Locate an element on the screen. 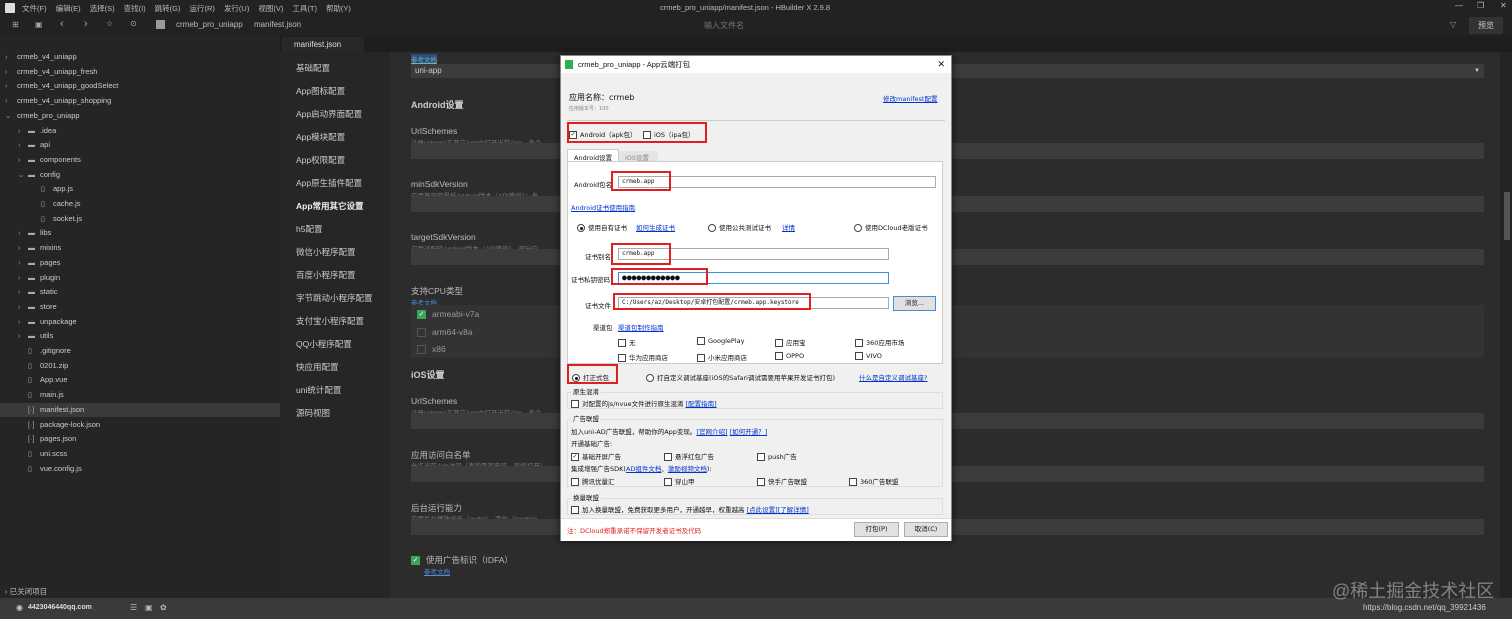 This screenshot has width=1512, height=619. nav-item: 百度小程序配置 is located at coordinates (326, 275).